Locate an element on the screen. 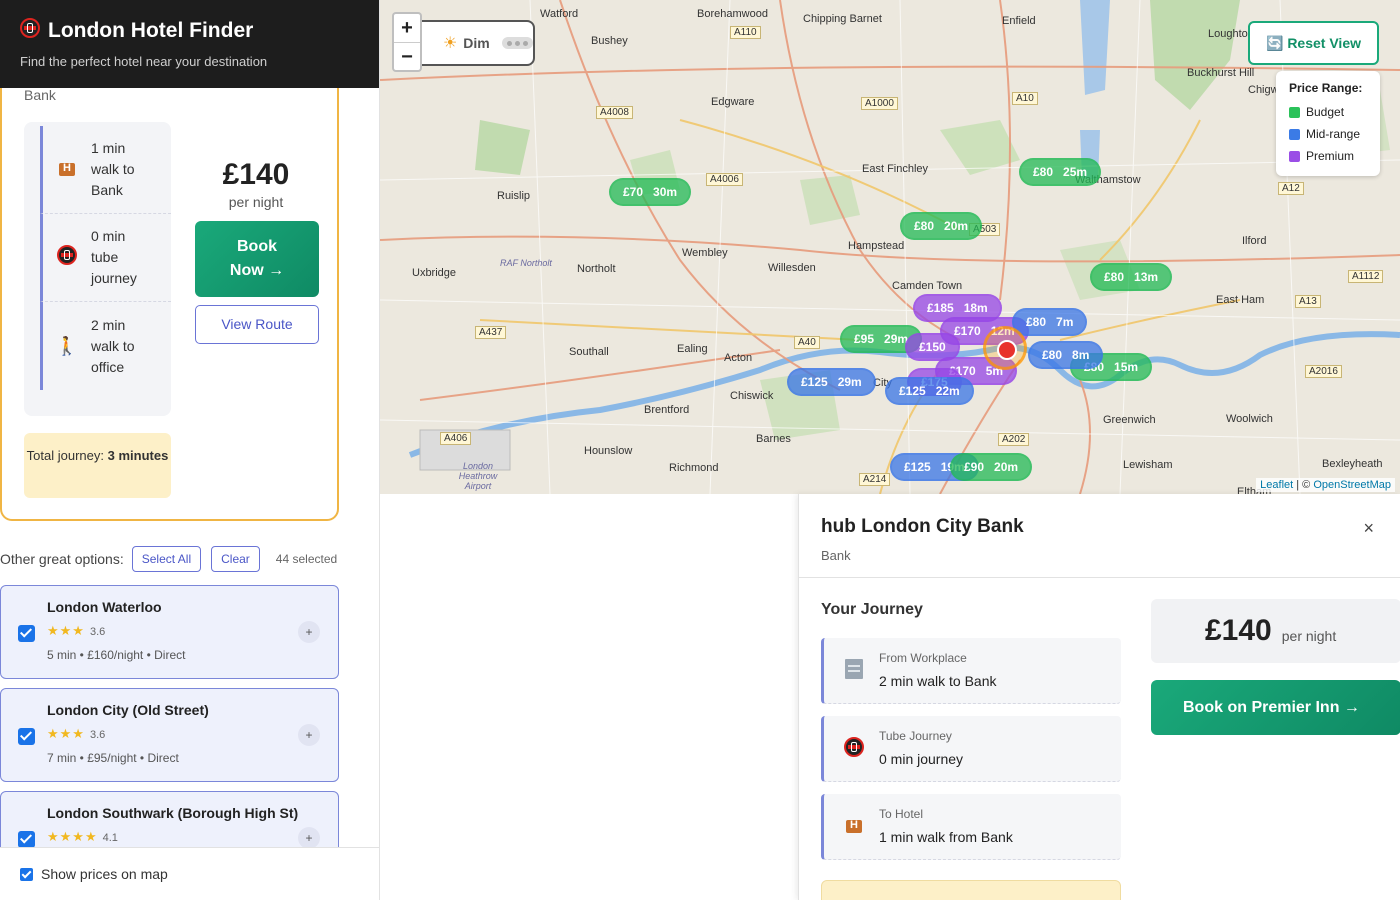  price-pin-mid: £80 7m is located at coordinates (1050, 322).